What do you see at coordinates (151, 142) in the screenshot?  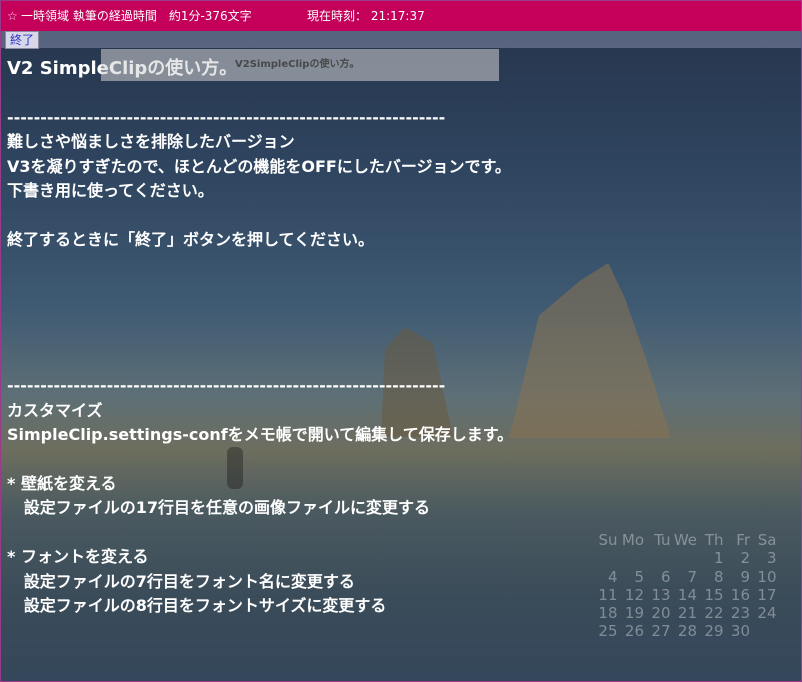 I see `editor-line: 難しさや悩ましさを排除したバージョン` at bounding box center [151, 142].